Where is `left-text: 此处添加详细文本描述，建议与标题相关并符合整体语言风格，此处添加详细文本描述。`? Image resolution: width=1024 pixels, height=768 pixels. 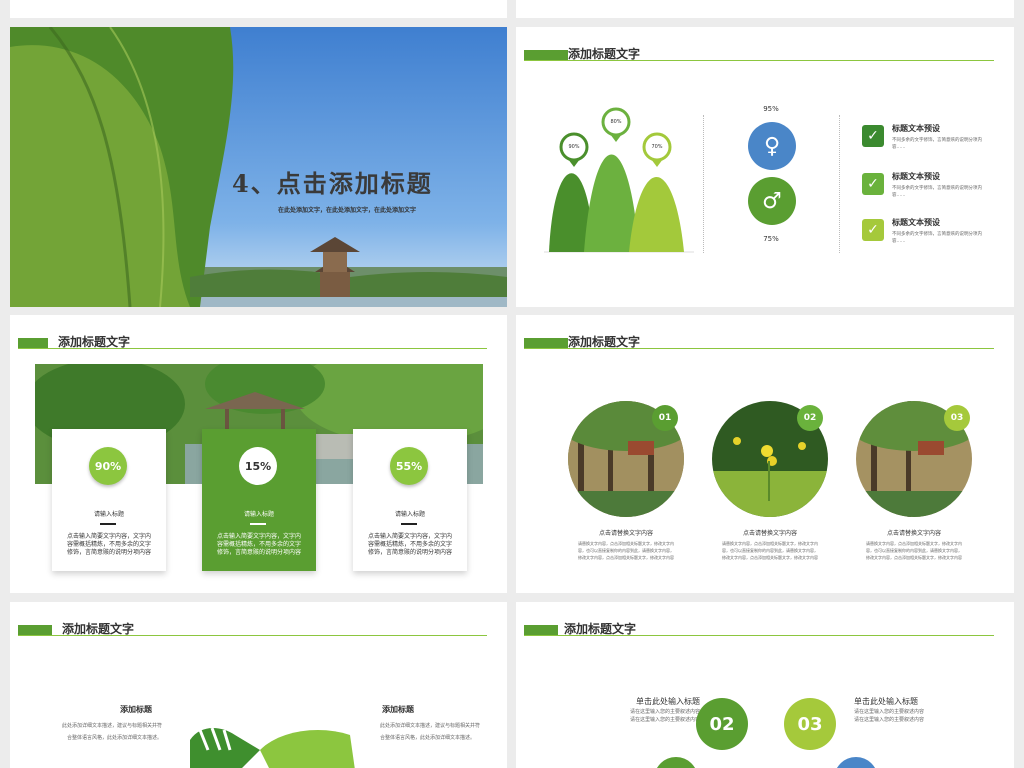 left-text: 此处添加详细文本描述，建议与标题相关并符合整体语言风格，此处添加详细文本描述。 is located at coordinates (112, 732).